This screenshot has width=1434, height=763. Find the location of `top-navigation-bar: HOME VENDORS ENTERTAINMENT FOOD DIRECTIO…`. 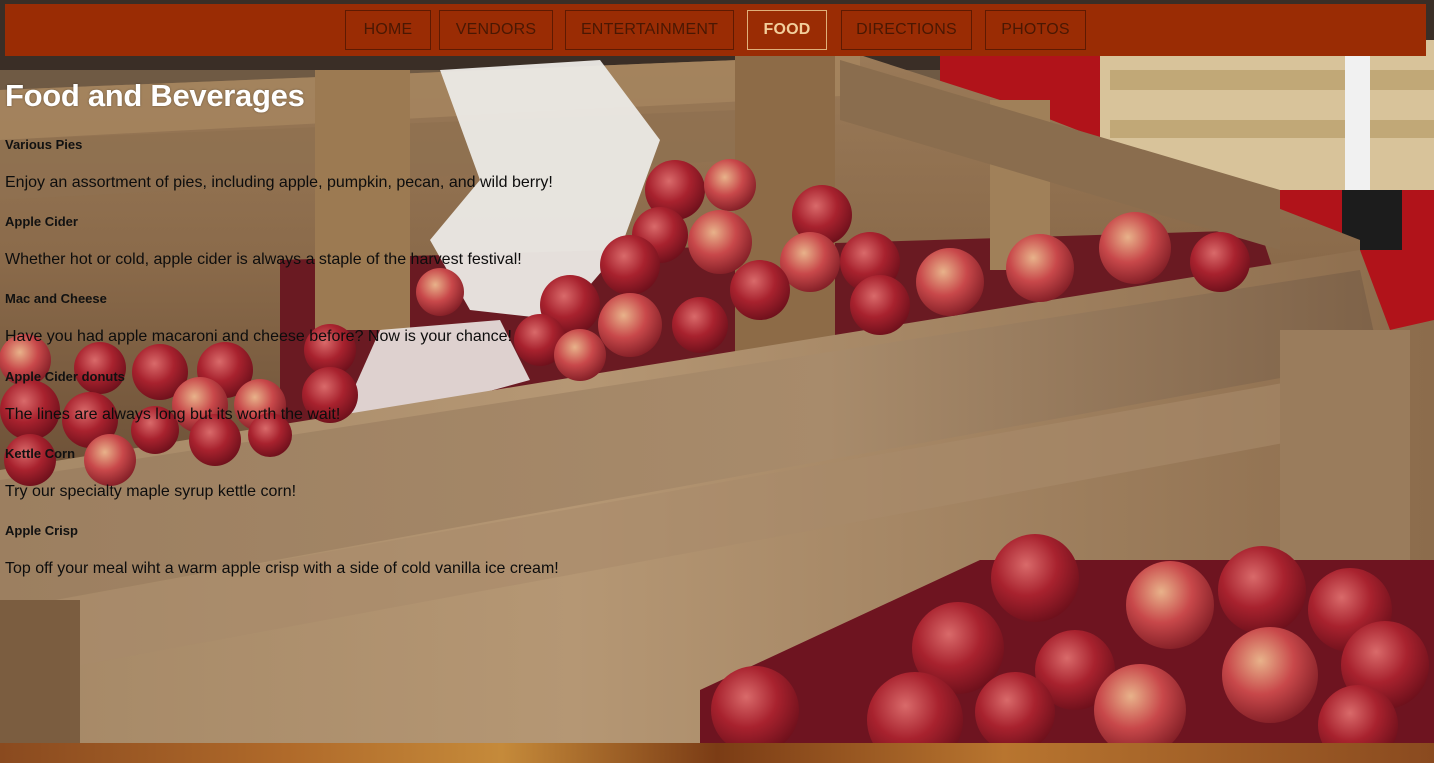

top-navigation-bar: HOME VENDORS ENTERTAINMENT FOOD DIRECTIO… is located at coordinates (715, 30).